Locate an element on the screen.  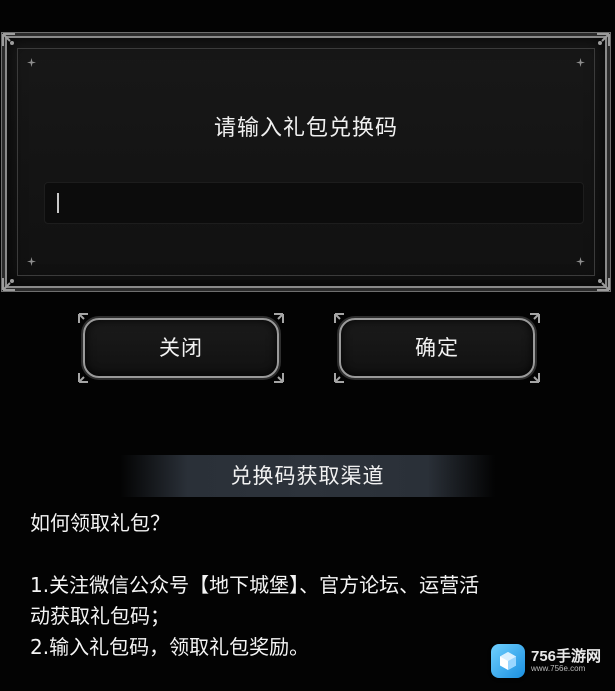
confirm-button-label: 确定 is located at coordinates (437, 348).